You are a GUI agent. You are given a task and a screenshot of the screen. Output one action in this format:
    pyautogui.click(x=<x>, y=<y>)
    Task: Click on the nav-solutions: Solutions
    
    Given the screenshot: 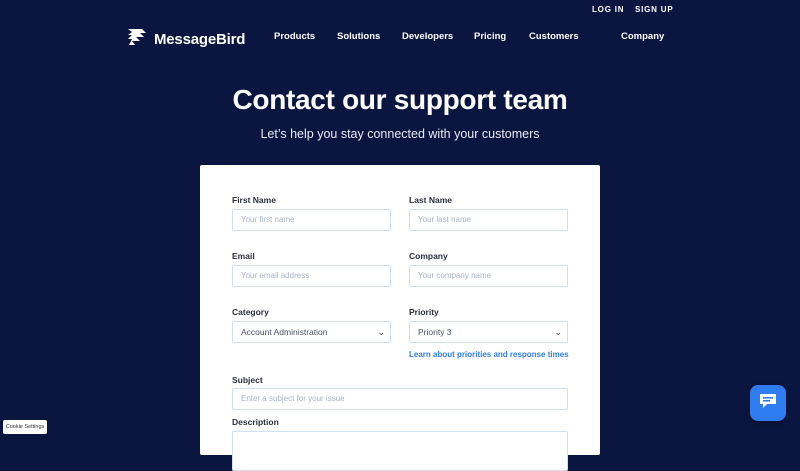 What is the action you would take?
    pyautogui.click(x=358, y=36)
    